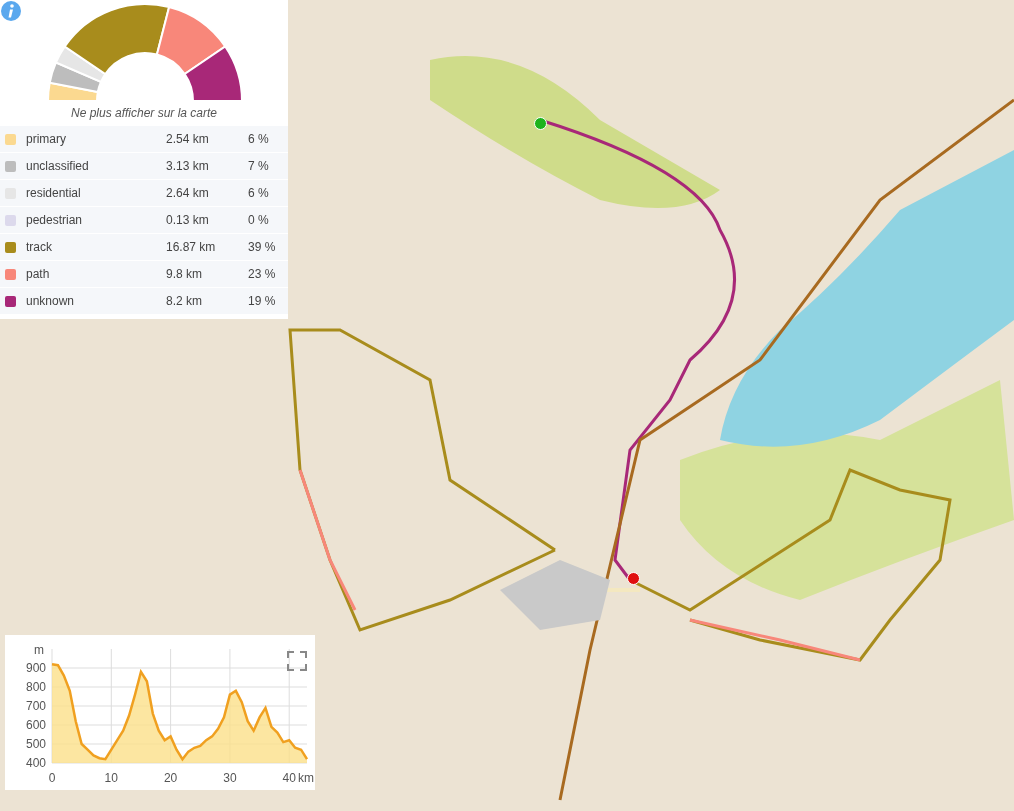 The image size is (1014, 811). What do you see at coordinates (188, 139) in the screenshot?
I see `distance-value: 2.54 km` at bounding box center [188, 139].